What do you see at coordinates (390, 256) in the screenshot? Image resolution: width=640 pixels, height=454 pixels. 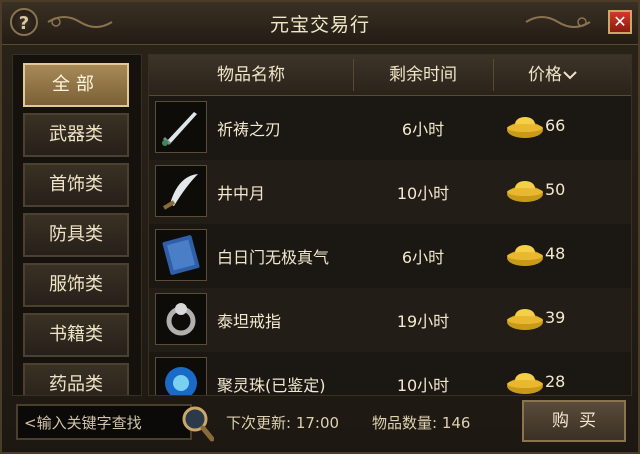 I see `table-row: 白日门无极真气 6小时 48` at bounding box center [390, 256].